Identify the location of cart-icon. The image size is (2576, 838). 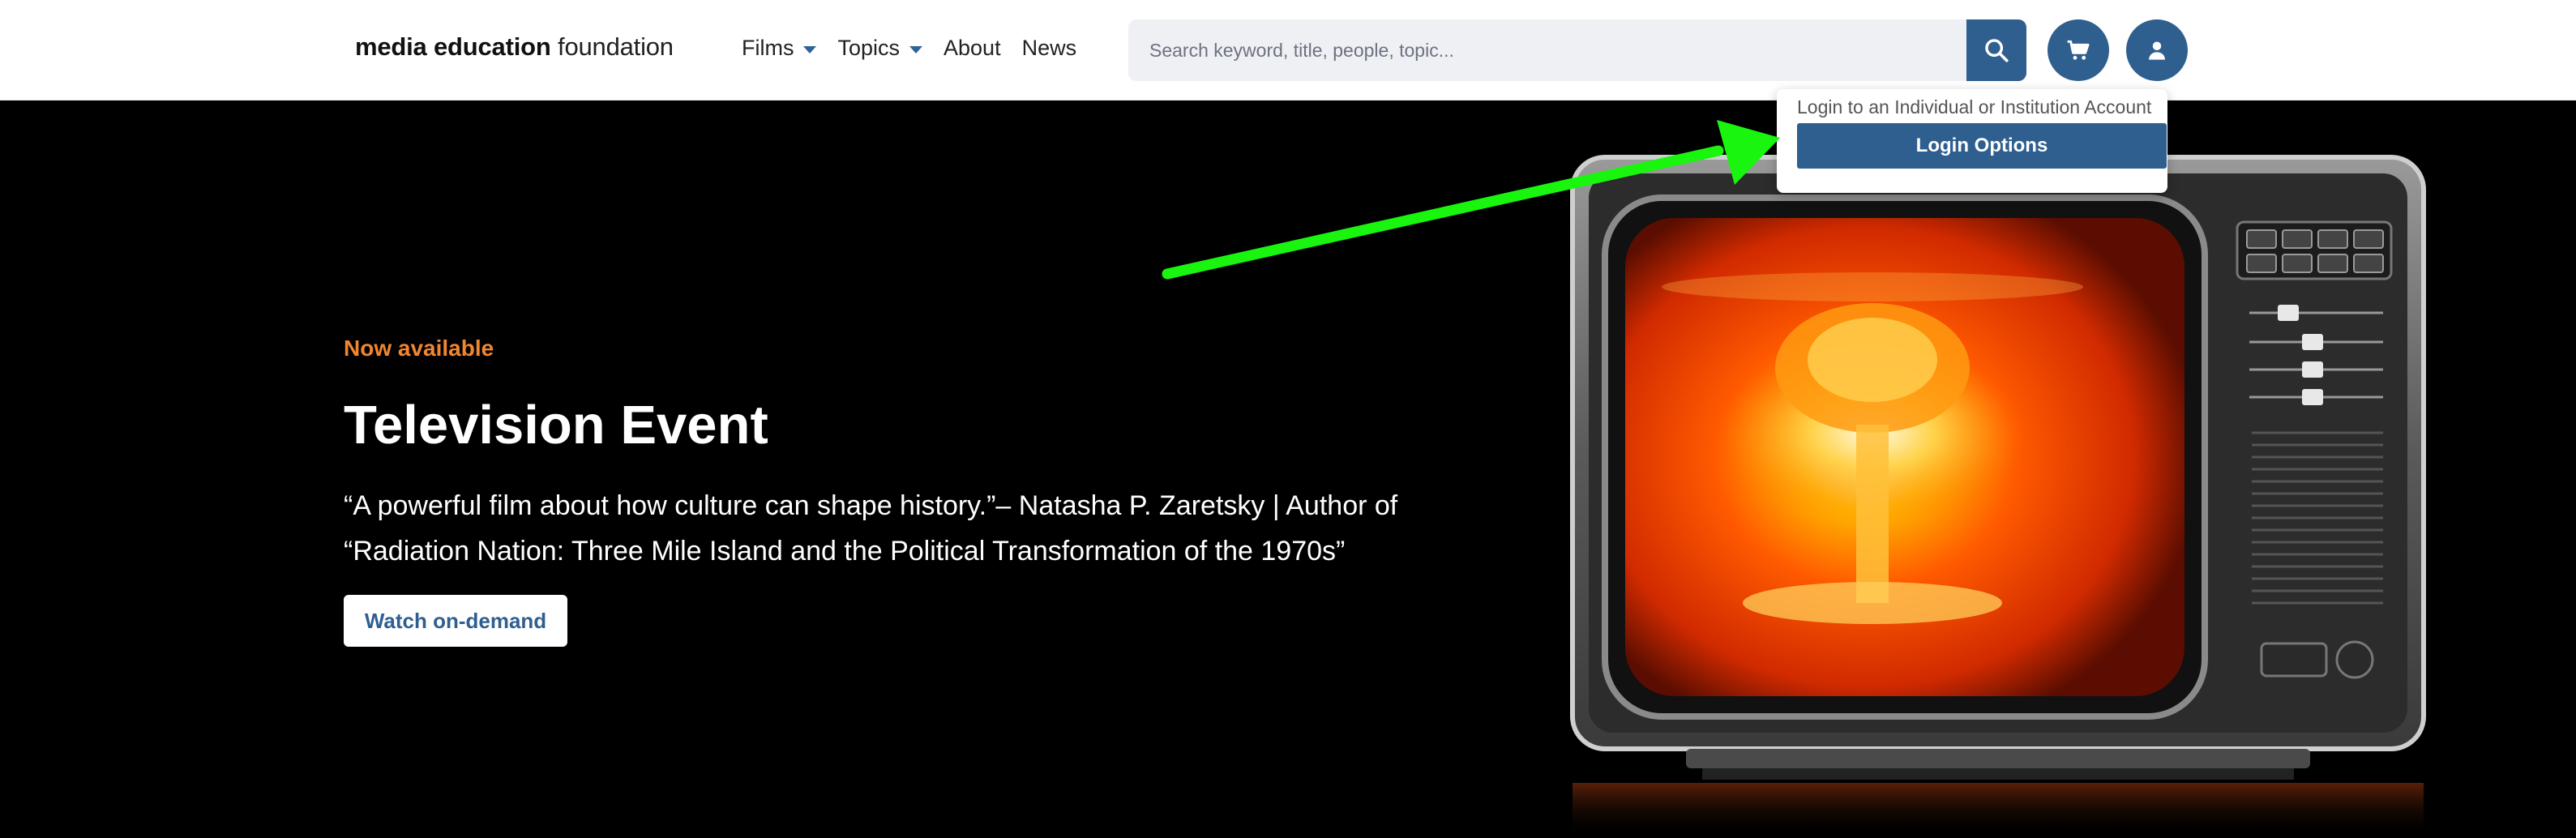
(2078, 50).